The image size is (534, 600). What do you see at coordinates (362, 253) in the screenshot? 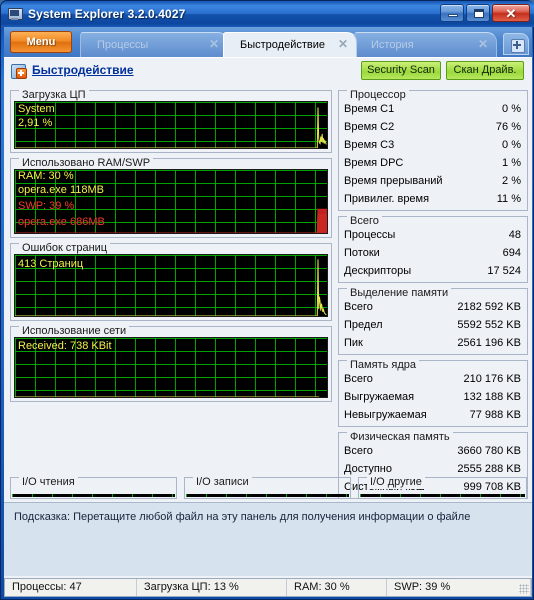
I see `stat-key: Потоки` at bounding box center [362, 253].